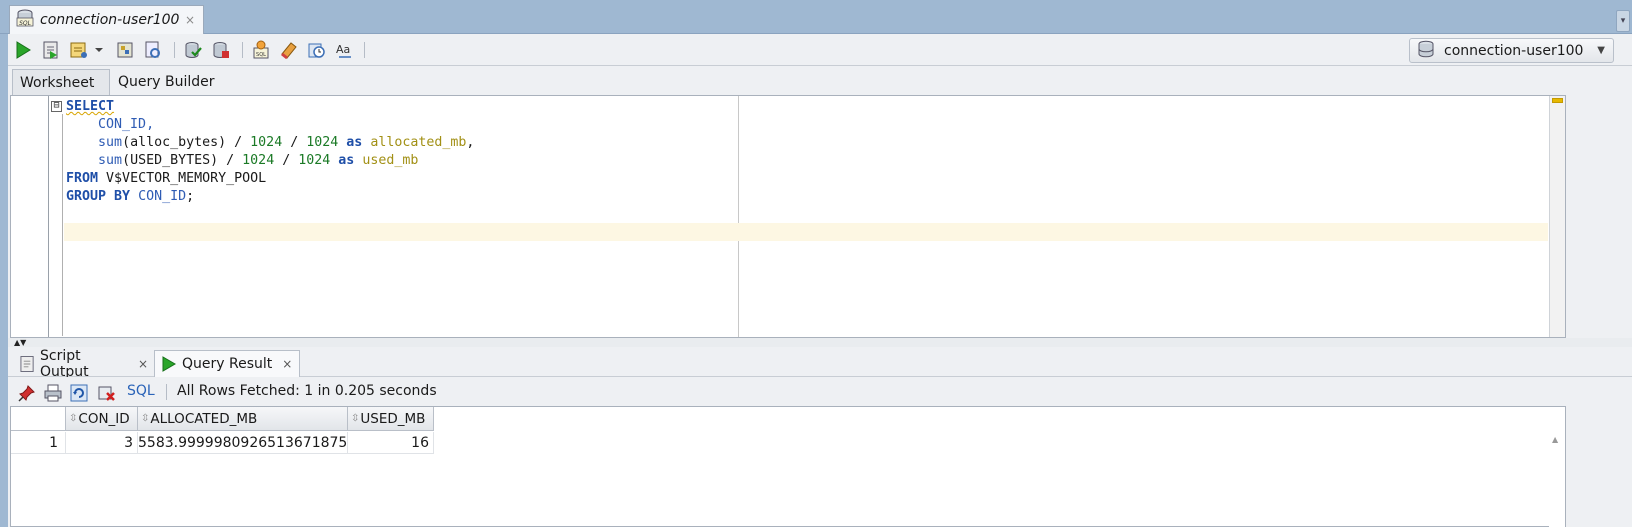 The image size is (1632, 527). What do you see at coordinates (1555, 439) in the screenshot?
I see `scroll-up-icon: ▲` at bounding box center [1555, 439].